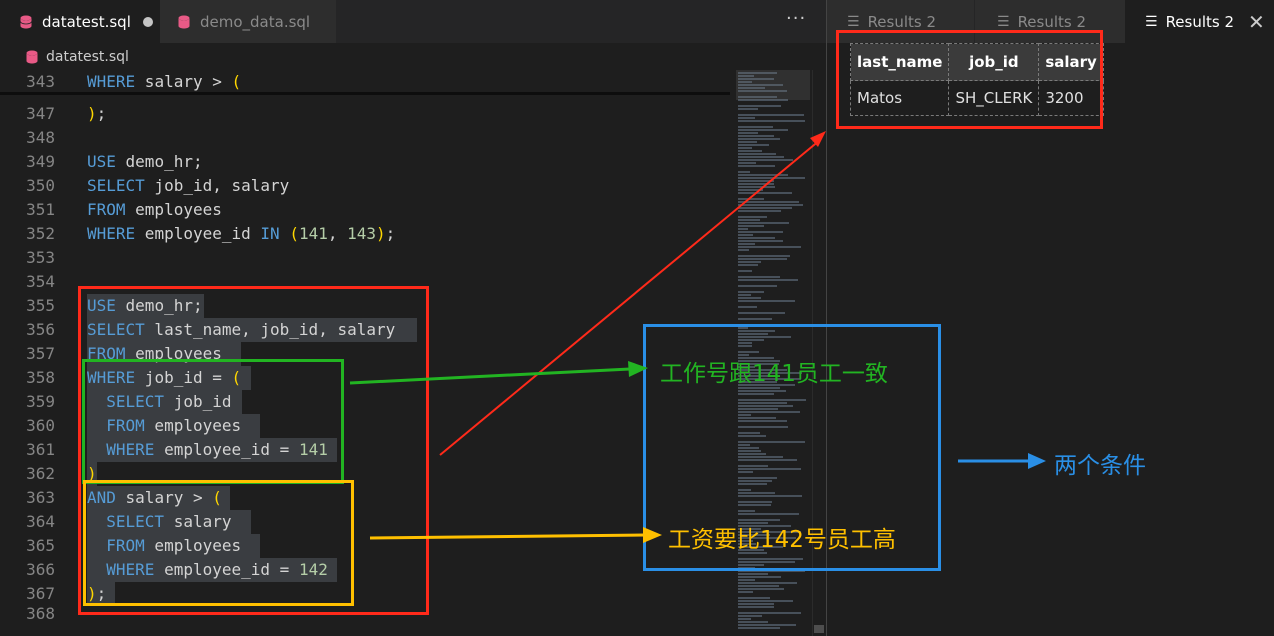 The width and height of the screenshot is (1274, 636). I want to click on code-line: 353, so click(365, 258).